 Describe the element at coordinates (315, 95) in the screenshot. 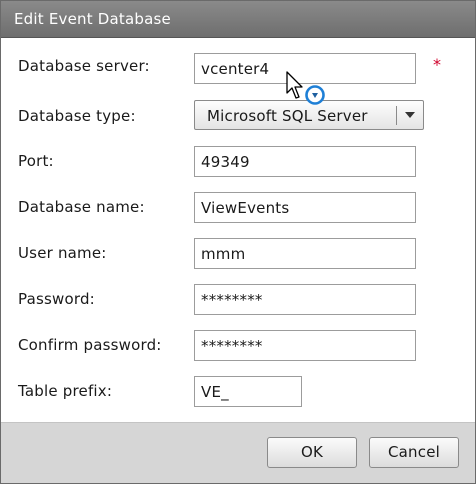

I see `busy-indicator-icon` at that location.